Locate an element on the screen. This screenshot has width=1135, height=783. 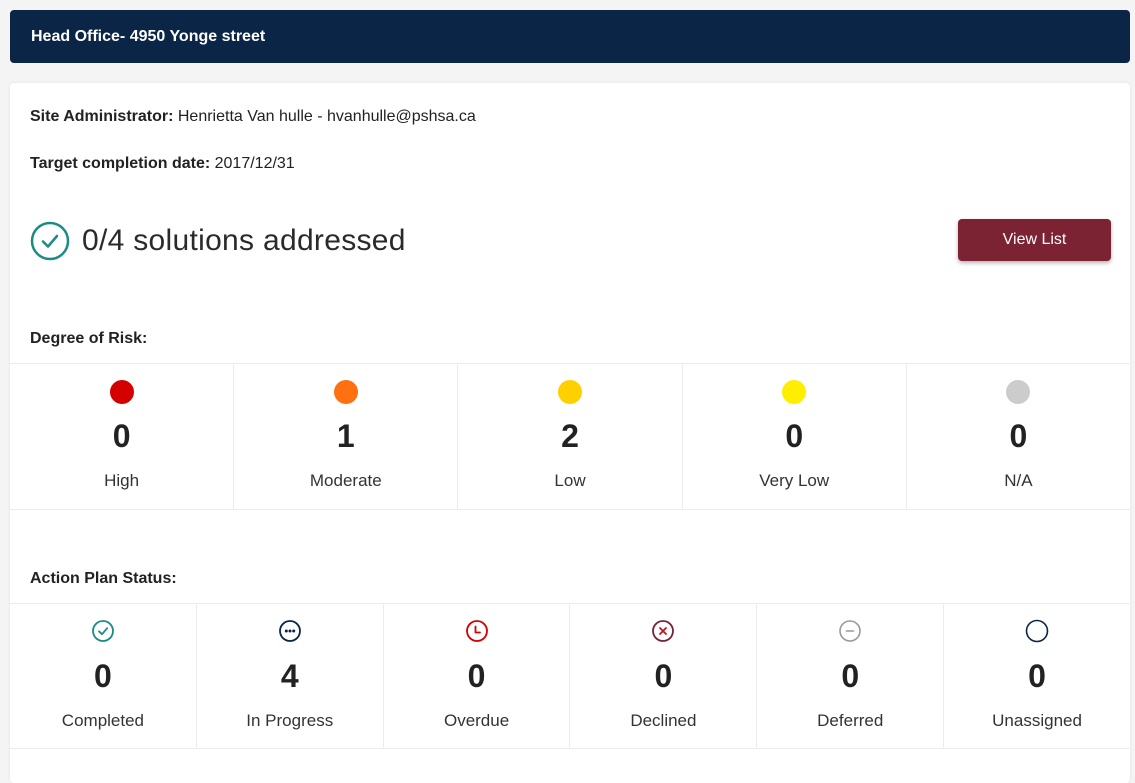
status-name: Completed is located at coordinates (103, 720).